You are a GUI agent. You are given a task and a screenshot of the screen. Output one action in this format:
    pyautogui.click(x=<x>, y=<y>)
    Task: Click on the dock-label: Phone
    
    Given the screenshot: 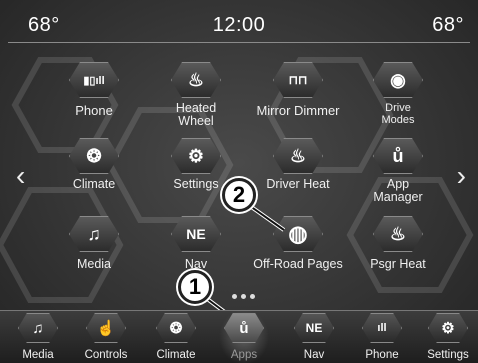 What is the action you would take?
    pyautogui.click(x=382, y=355)
    